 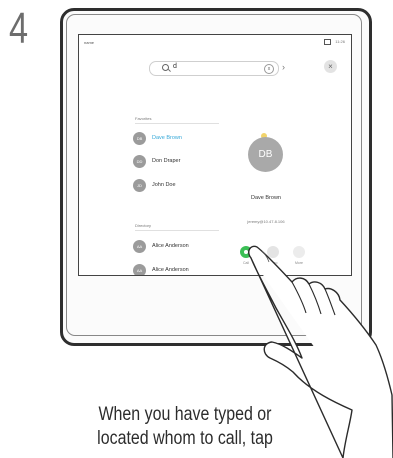 What do you see at coordinates (185, 438) in the screenshot?
I see `instruction-line-2: located whom to call, tap` at bounding box center [185, 438].